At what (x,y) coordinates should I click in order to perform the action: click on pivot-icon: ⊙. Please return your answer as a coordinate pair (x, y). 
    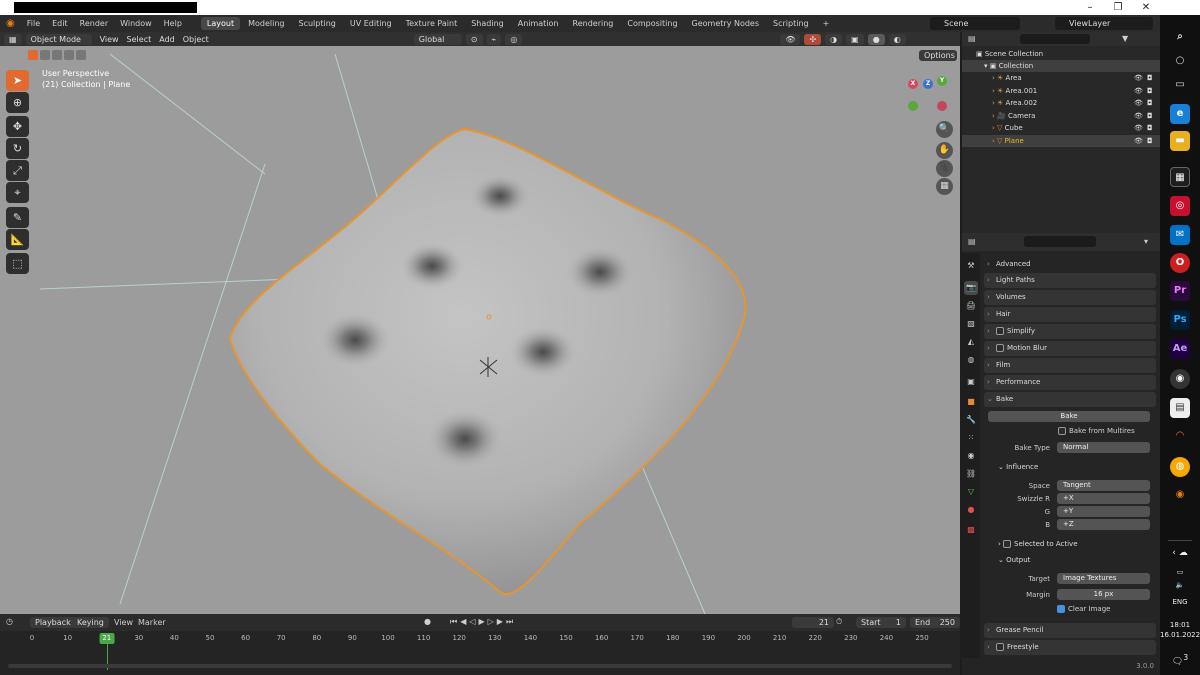
    Looking at the image, I should click on (474, 39).